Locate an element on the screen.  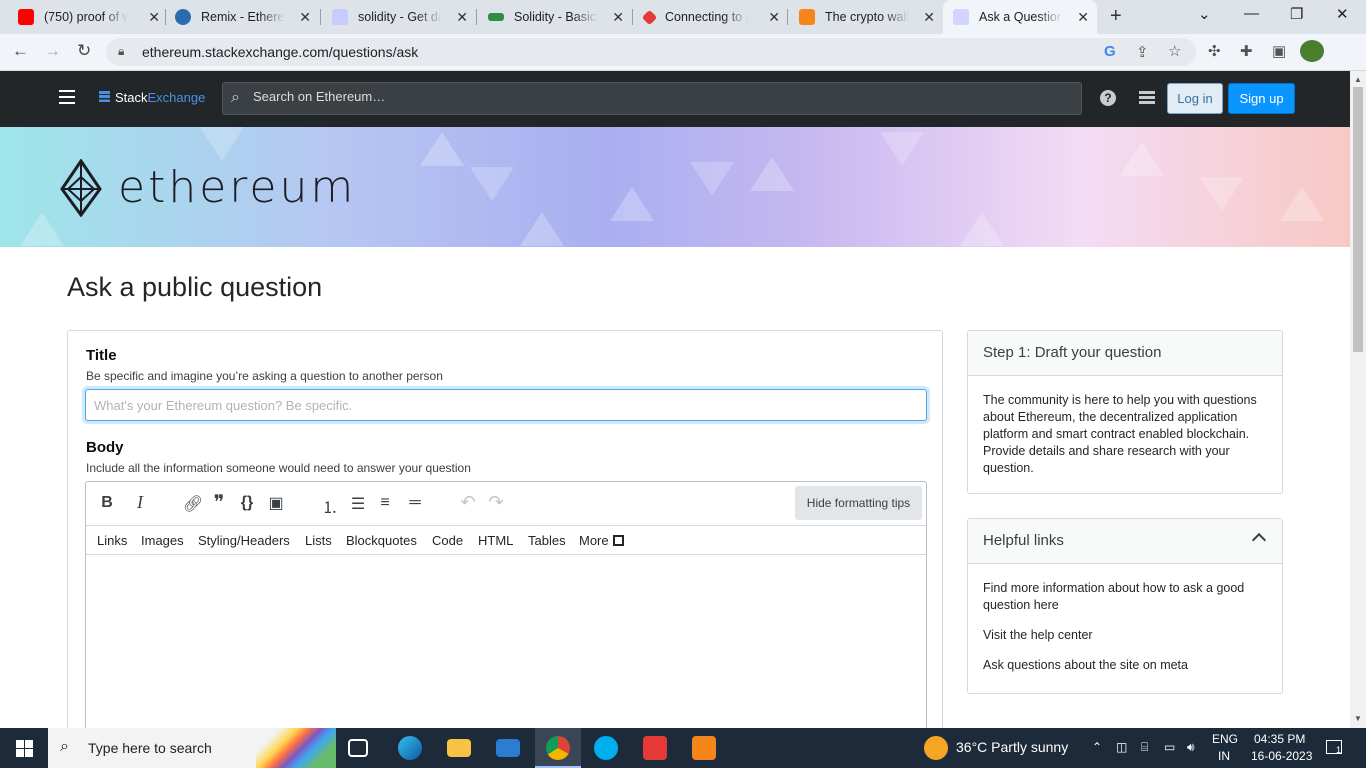
image-icon: ▣ is located at coordinates (276, 503).